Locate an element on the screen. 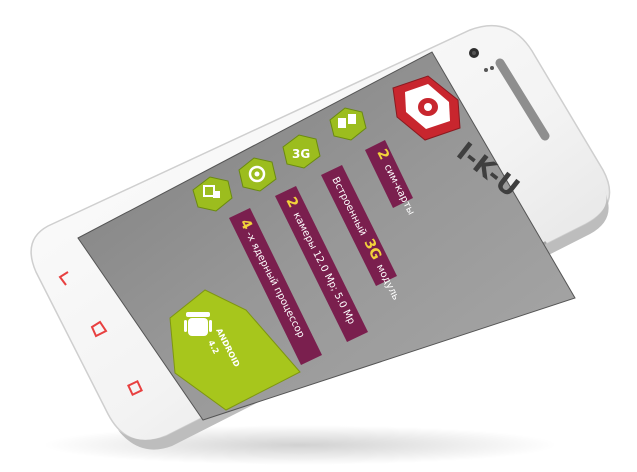 Image resolution: width=637 pixels, height=472 pixels. 3g-icon: 3G is located at coordinates (301, 154).